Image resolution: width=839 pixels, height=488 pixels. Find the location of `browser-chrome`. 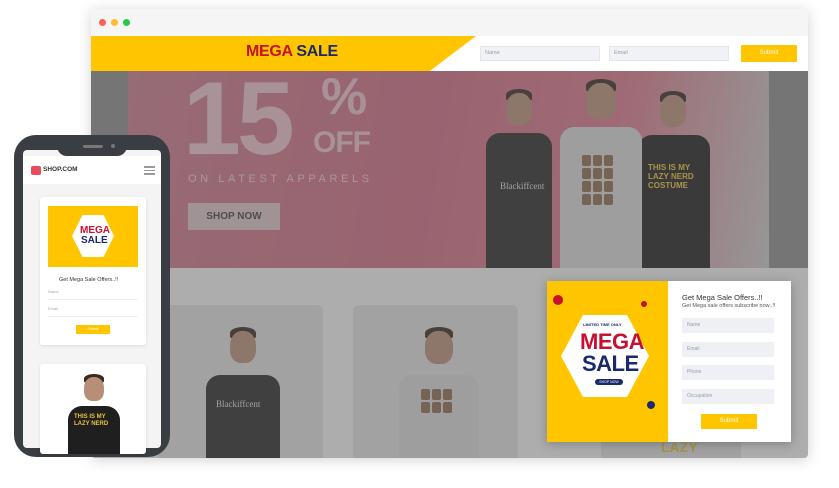

browser-chrome is located at coordinates (449, 22).